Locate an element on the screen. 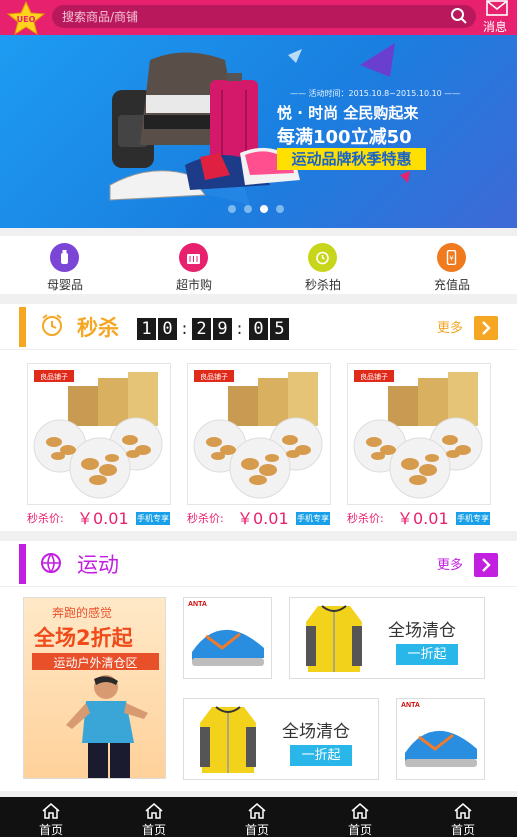 This screenshot has width=517, height=837. search-icon is located at coordinates (459, 16).